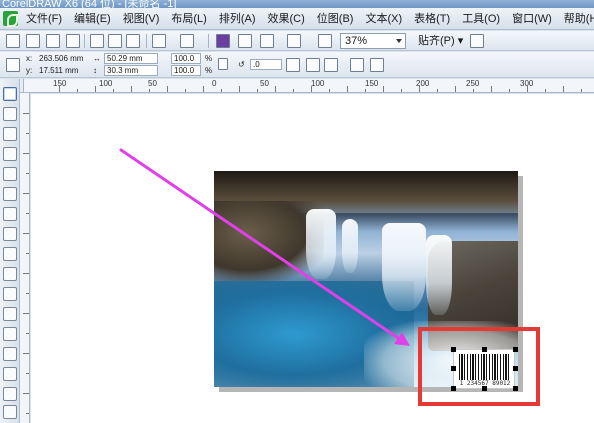 The width and height of the screenshot is (594, 423). Describe the element at coordinates (267, 41) in the screenshot. I see `export-icon` at that location.